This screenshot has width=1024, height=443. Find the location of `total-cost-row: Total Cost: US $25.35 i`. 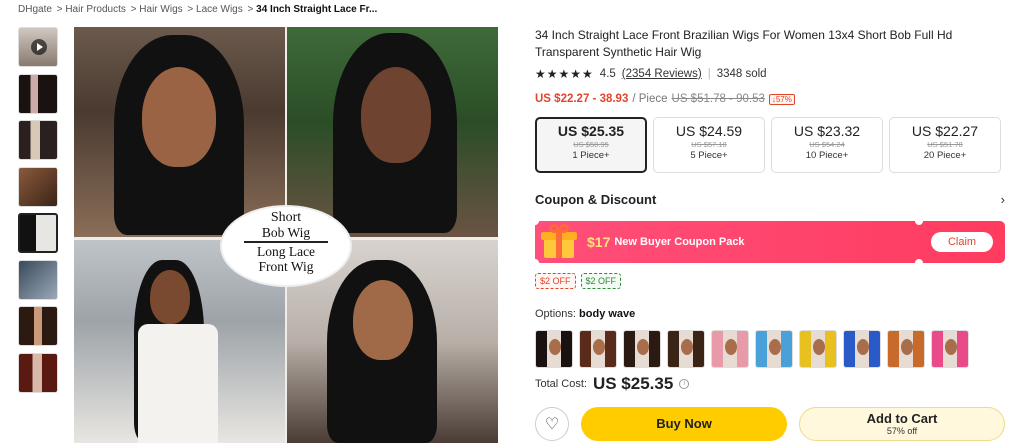

total-cost-row: Total Cost: US $25.35 i is located at coordinates (612, 384).